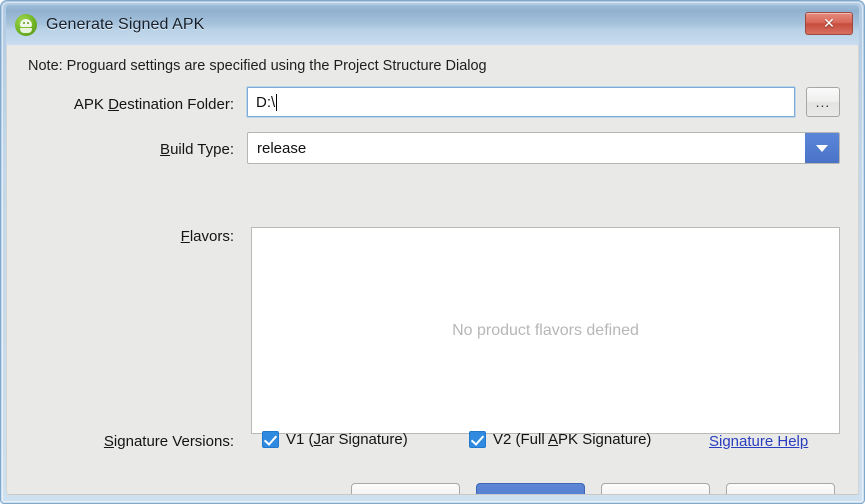 Image resolution: width=865 pixels, height=504 pixels. I want to click on destination-folder-value: D:\, so click(266, 102).